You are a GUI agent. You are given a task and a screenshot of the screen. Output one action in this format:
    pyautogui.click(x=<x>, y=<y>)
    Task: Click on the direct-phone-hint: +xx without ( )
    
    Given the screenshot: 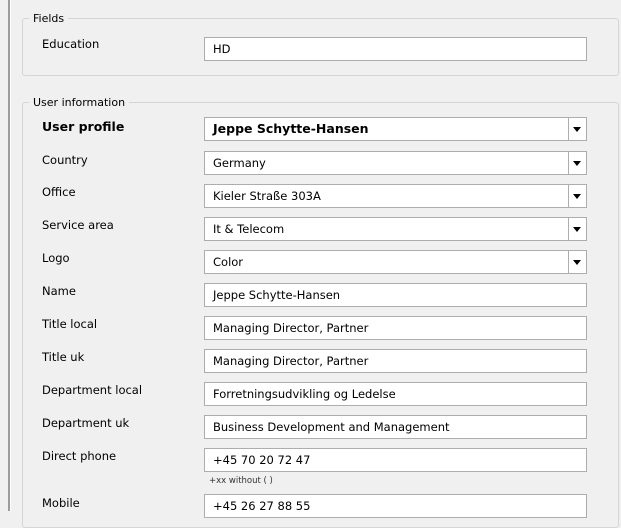 What is the action you would take?
    pyautogui.click(x=241, y=481)
    